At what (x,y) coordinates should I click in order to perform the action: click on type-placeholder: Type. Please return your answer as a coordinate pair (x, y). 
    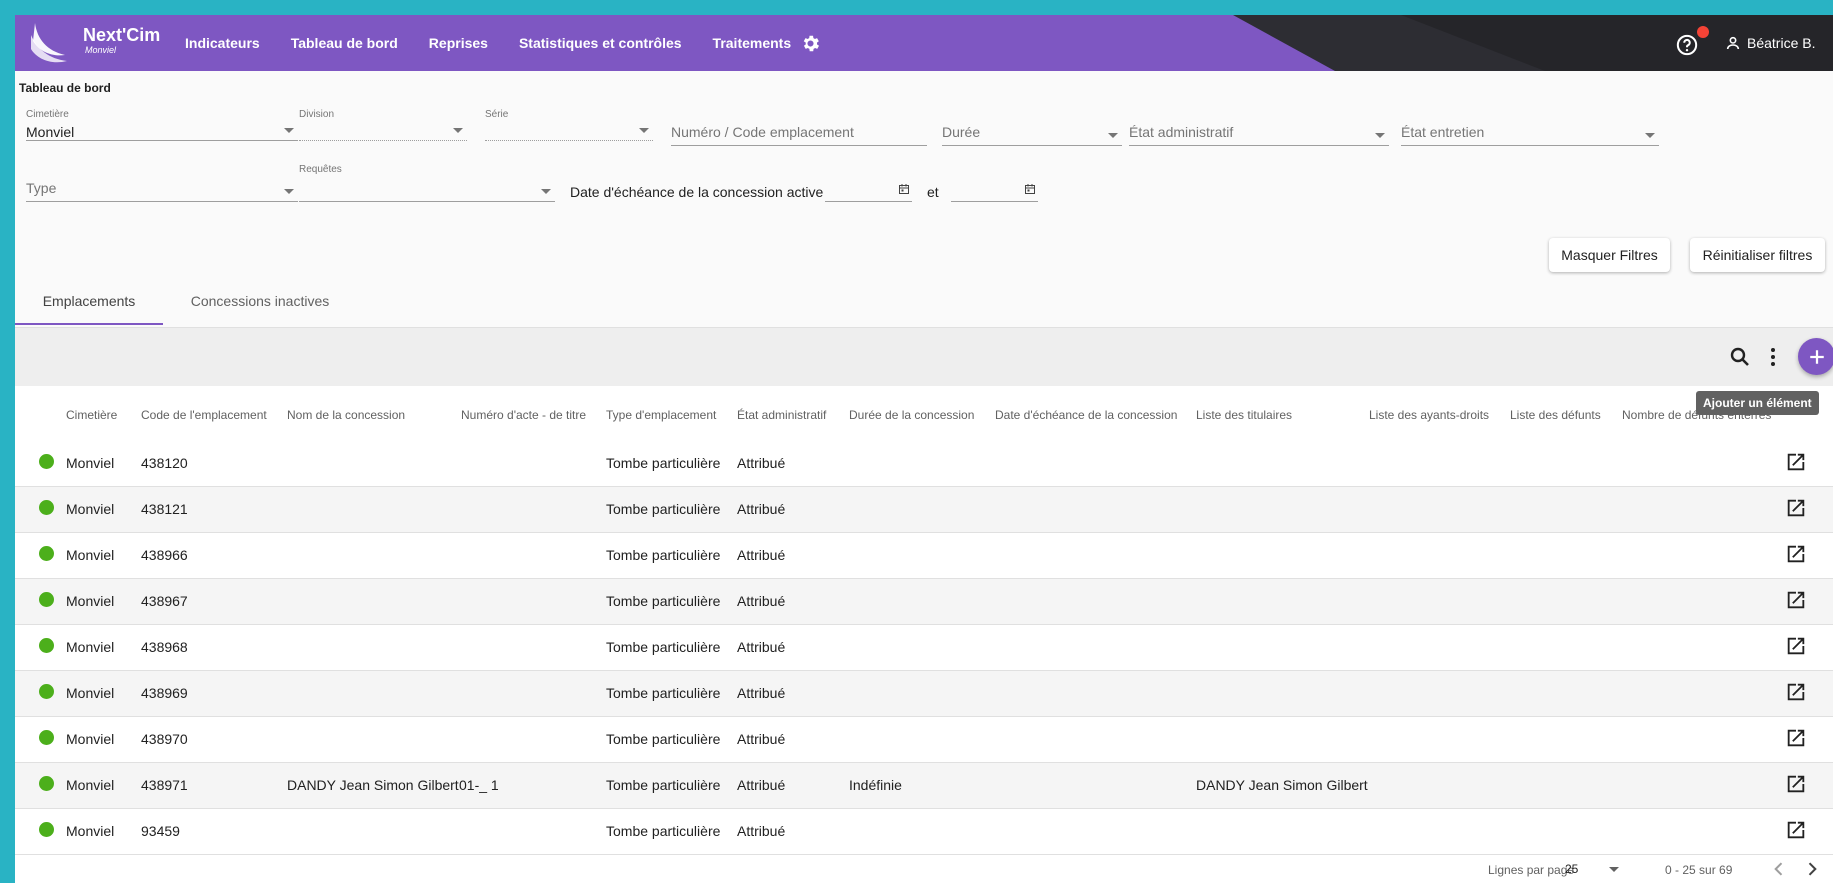
    Looking at the image, I should click on (41, 188).